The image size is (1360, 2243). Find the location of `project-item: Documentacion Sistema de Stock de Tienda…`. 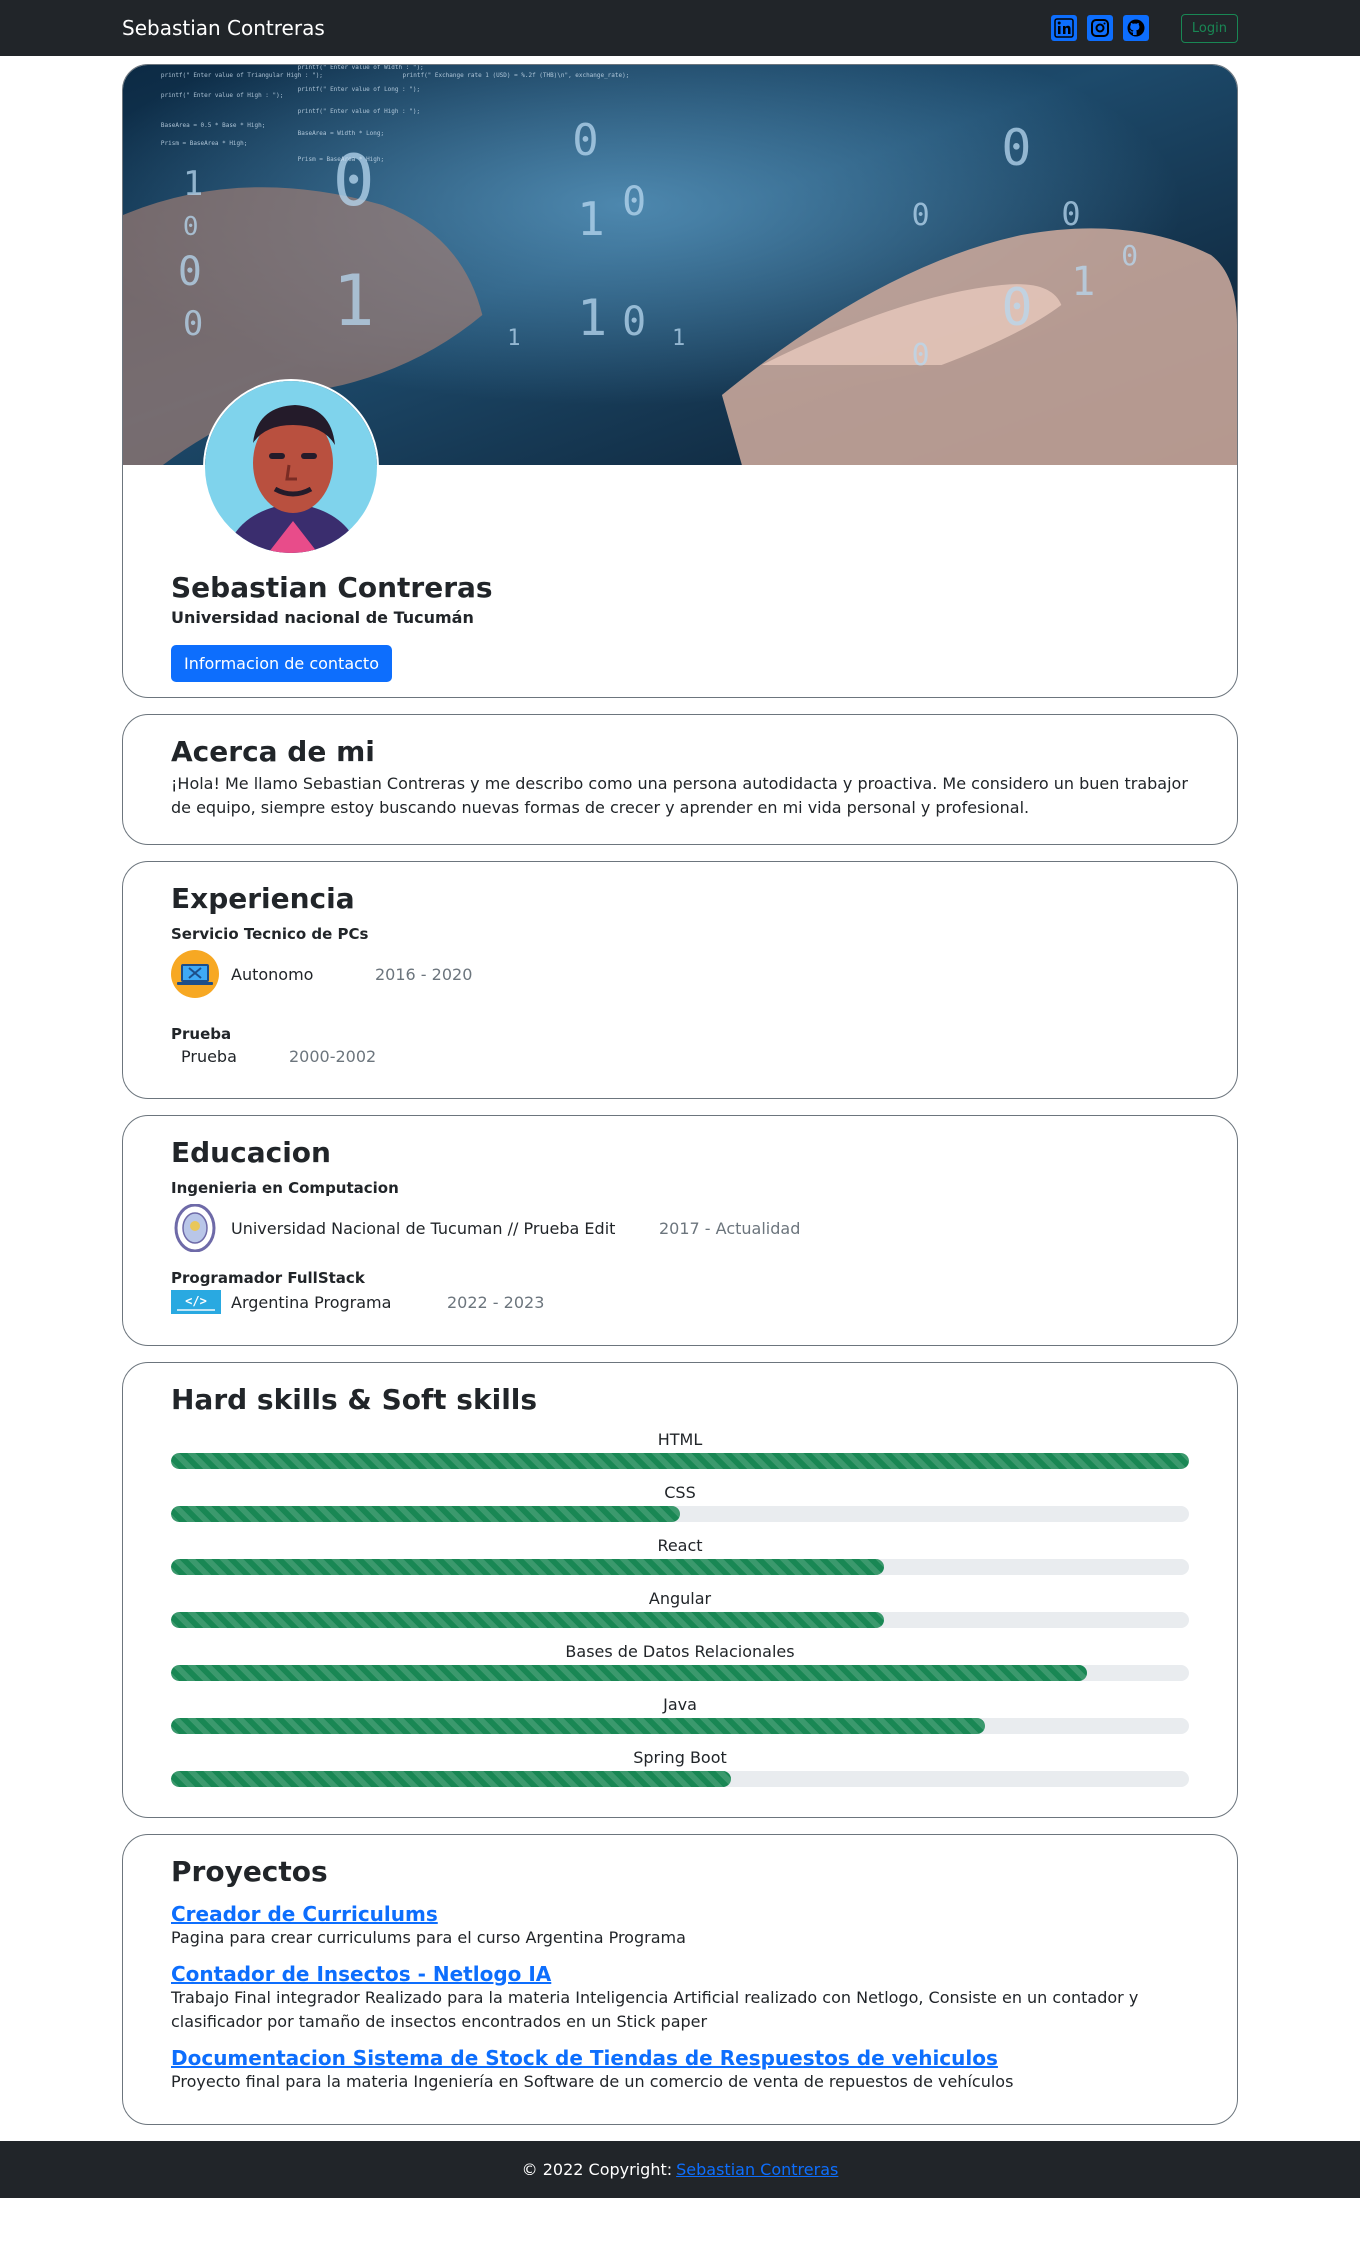

project-item: Documentacion Sistema de Stock de Tienda… is located at coordinates (680, 2064).